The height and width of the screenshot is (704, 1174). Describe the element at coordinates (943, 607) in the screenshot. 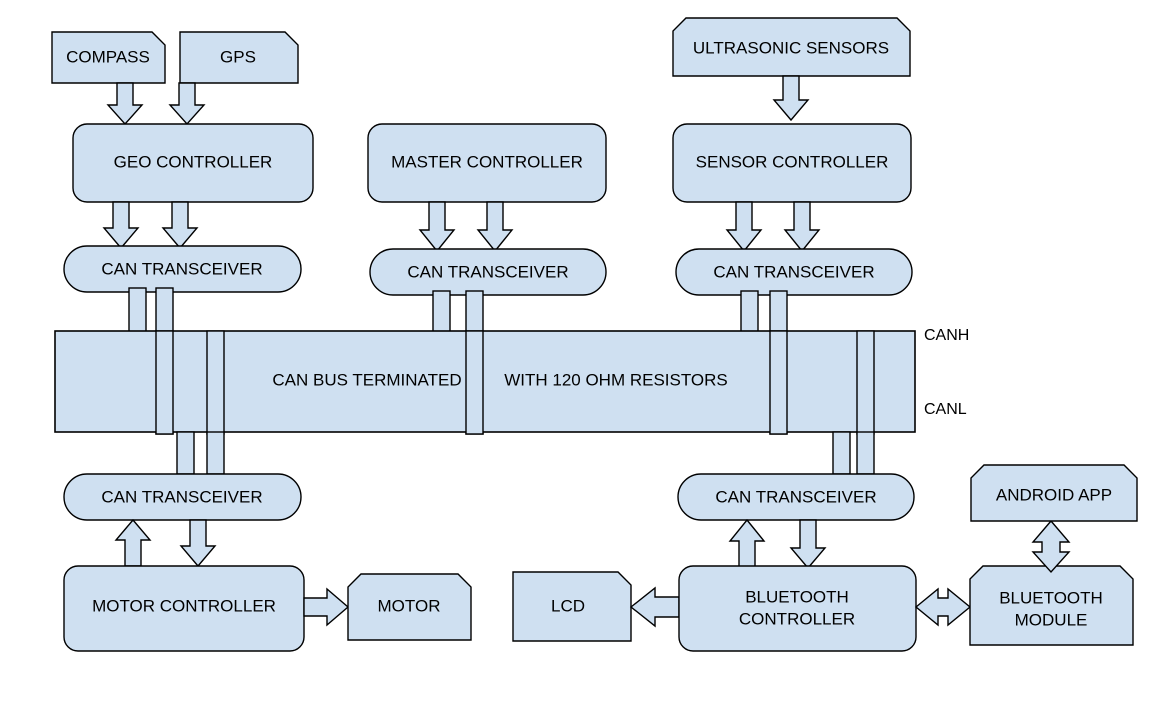

I see `arrow-bluetooth-controller-module-bidirectional` at that location.